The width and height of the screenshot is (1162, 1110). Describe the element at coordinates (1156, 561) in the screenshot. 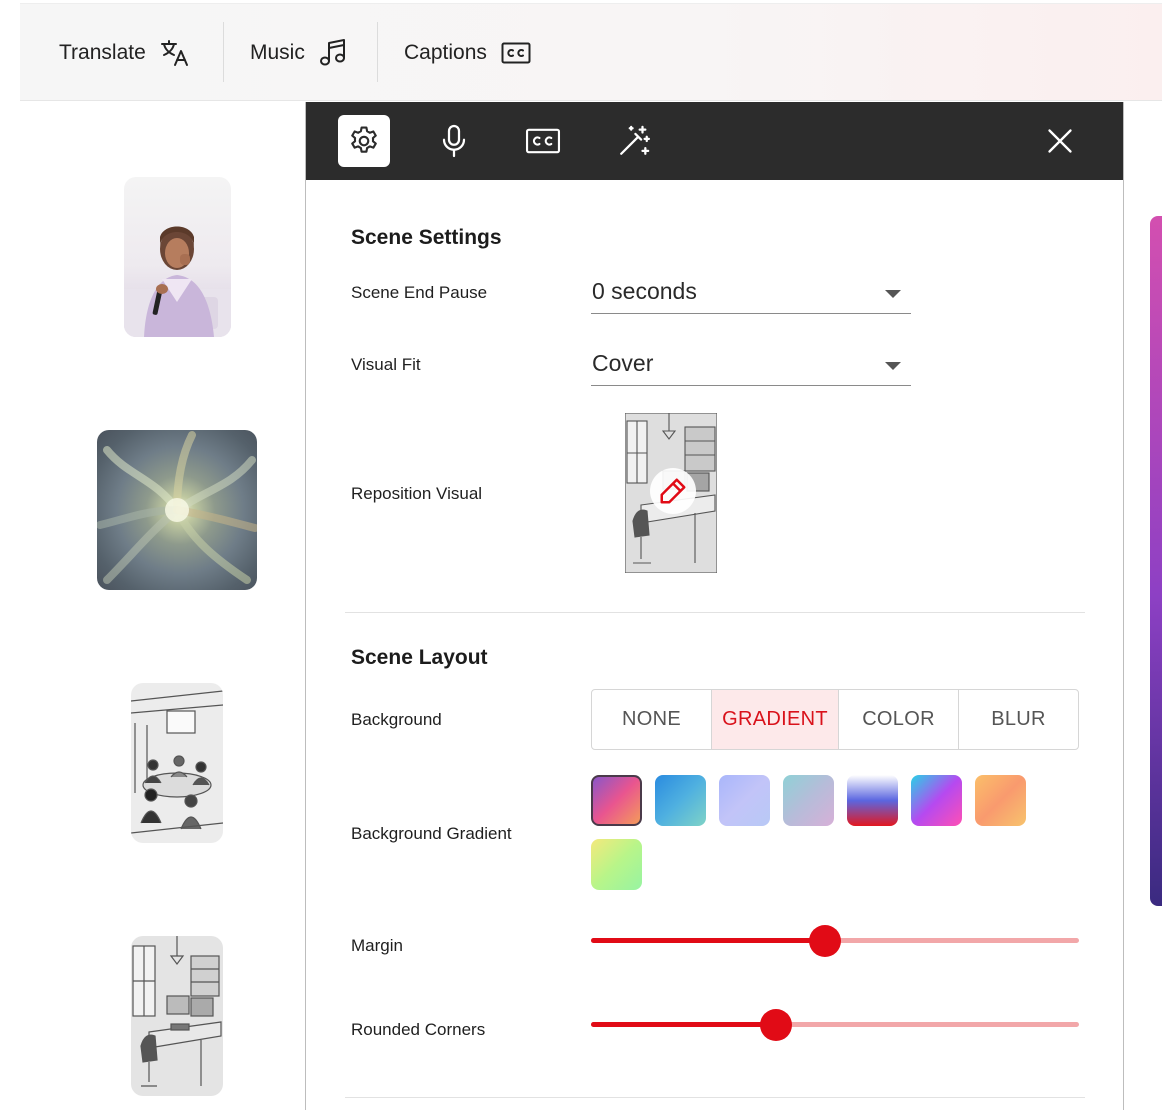

I see `preview-edge` at that location.